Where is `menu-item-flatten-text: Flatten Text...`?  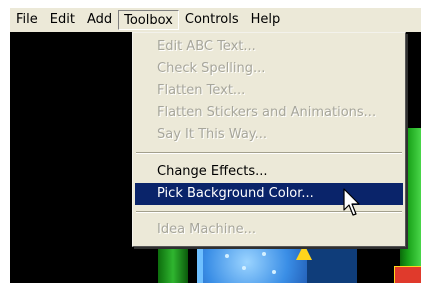 menu-item-flatten-text: Flatten Text... is located at coordinates (269, 91).